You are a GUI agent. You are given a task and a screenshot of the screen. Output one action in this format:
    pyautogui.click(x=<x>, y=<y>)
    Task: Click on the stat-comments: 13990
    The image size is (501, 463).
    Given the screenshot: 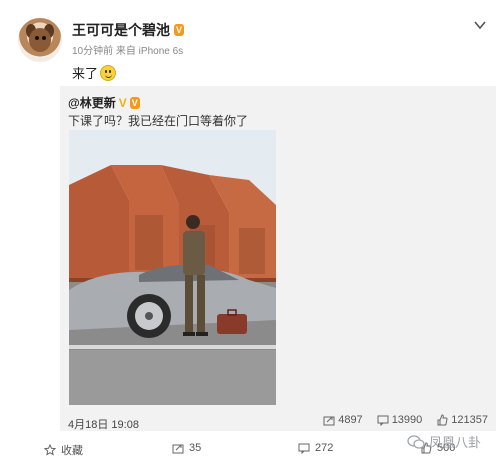 What is the action you would take?
    pyautogui.click(x=400, y=420)
    